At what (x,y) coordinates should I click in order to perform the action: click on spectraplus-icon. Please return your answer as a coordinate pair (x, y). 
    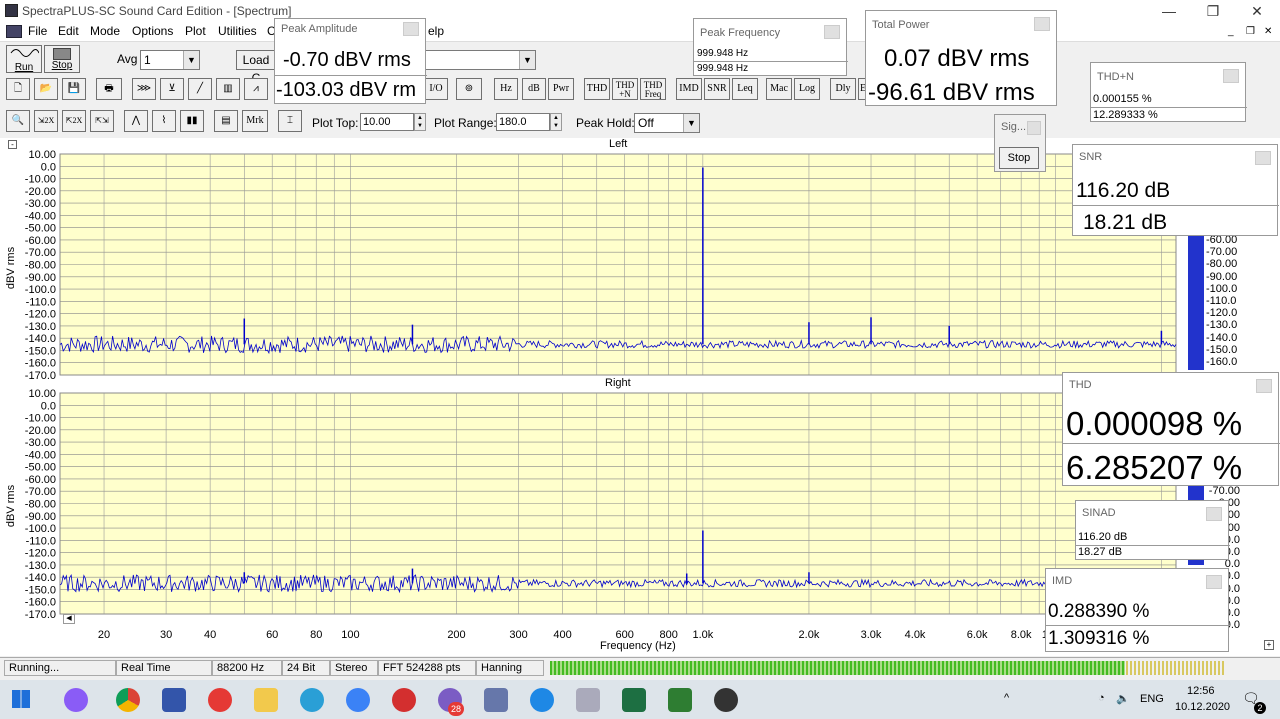
    Looking at the image, I should click on (496, 700).